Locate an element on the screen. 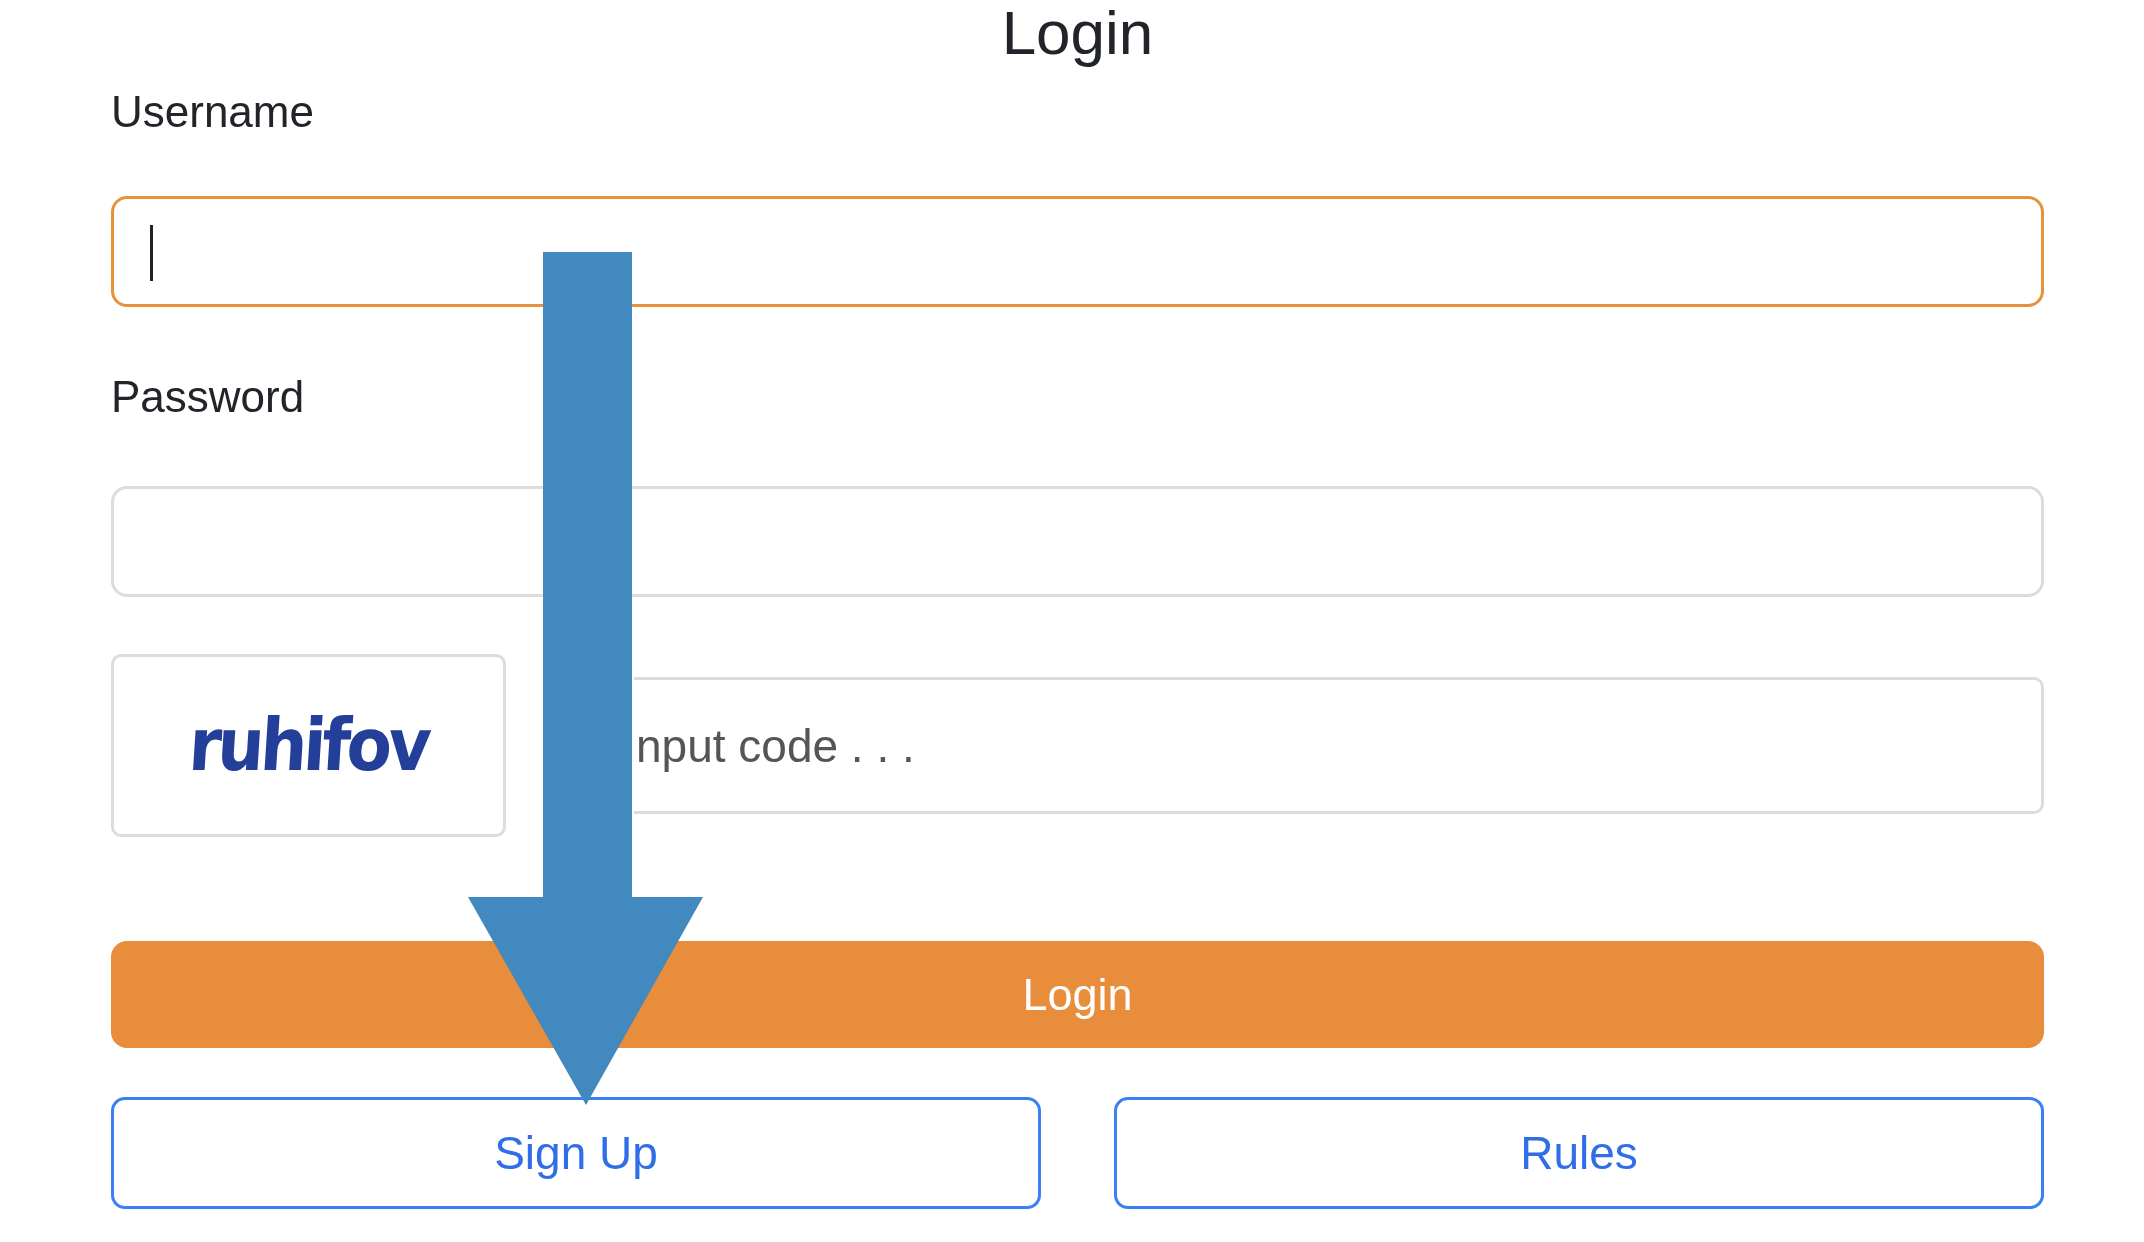 This screenshot has width=2144, height=1242. code-field: nput code . . . is located at coordinates (1339, 745).